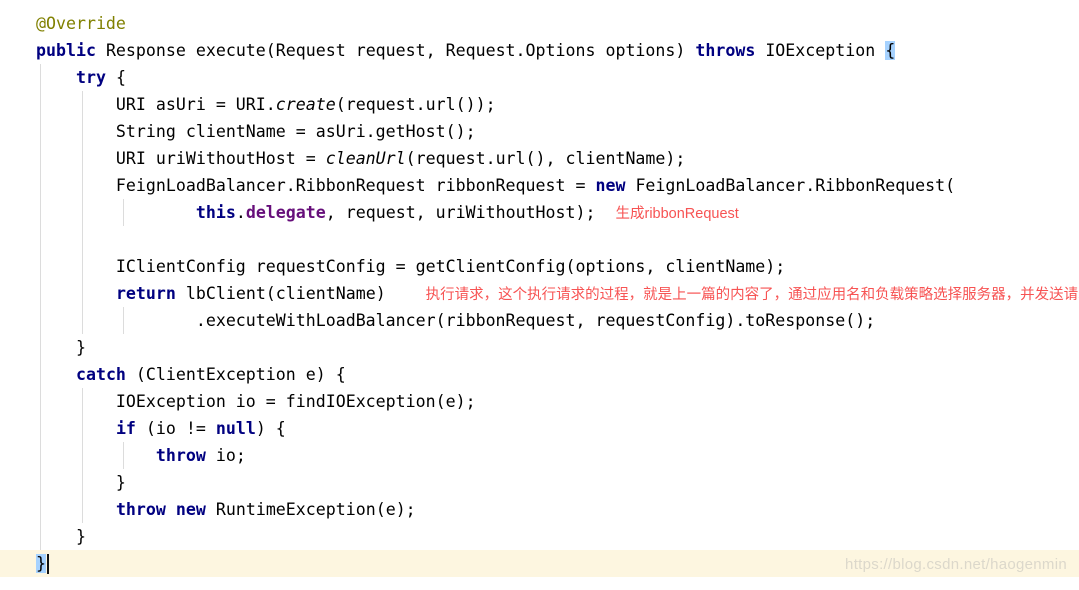 The image size is (1079, 590). What do you see at coordinates (539, 401) in the screenshot?
I see `code-line: IOException io = findIOException(e);` at bounding box center [539, 401].